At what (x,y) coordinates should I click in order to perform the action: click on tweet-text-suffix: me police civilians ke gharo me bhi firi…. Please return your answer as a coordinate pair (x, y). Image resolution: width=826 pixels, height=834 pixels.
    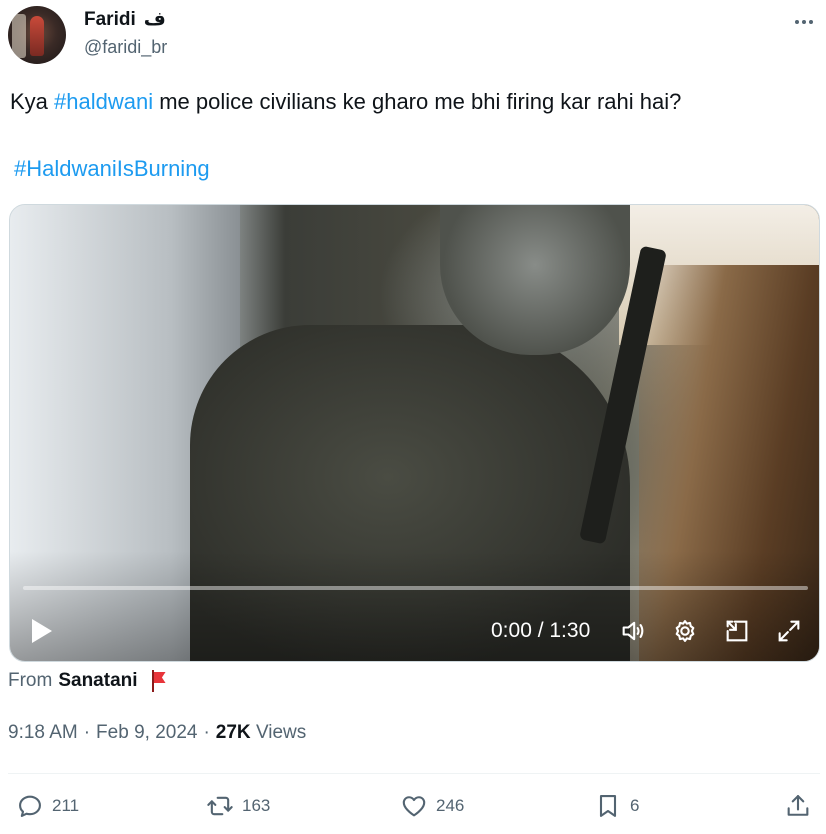
    Looking at the image, I should click on (417, 101).